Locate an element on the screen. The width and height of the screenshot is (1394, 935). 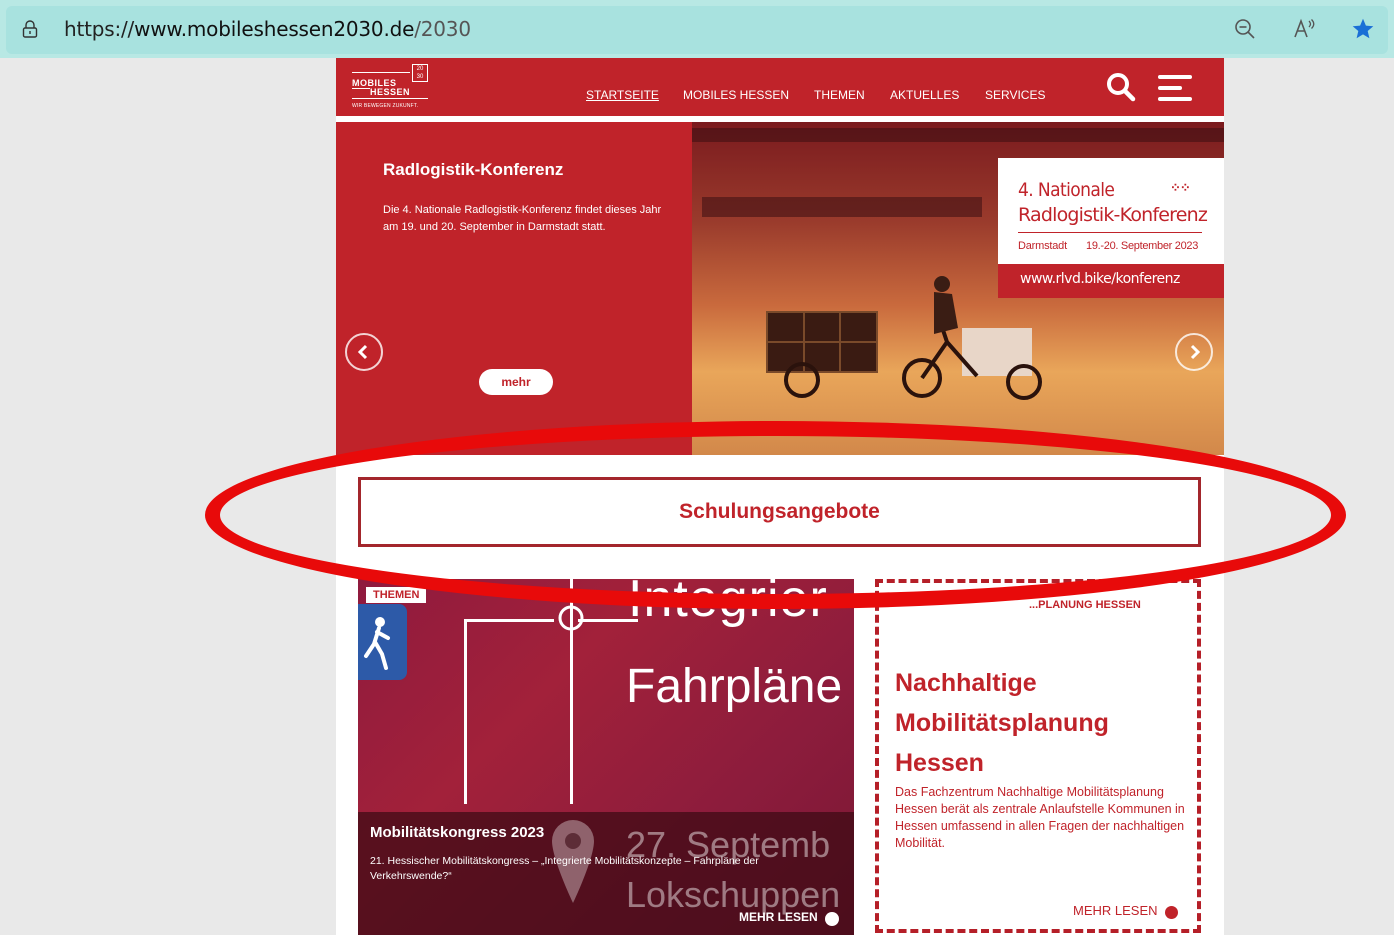
nav-themen: THEMEN is located at coordinates (839, 95).